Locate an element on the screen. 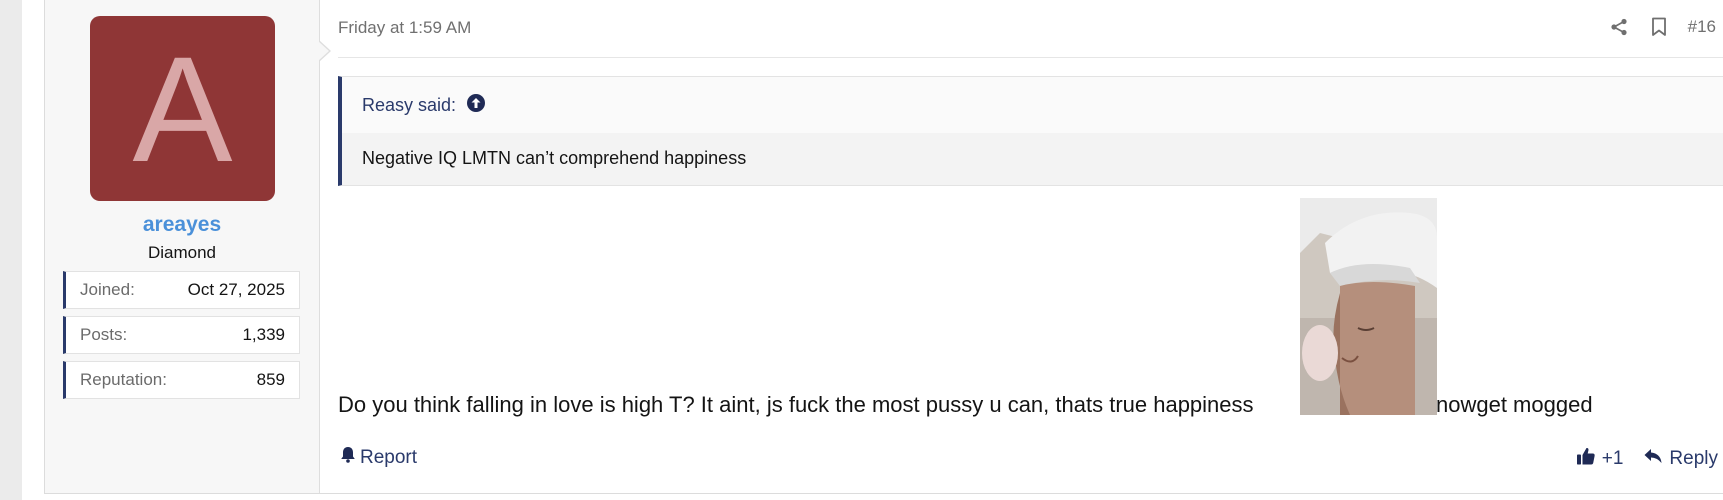 Image resolution: width=1723 pixels, height=500 pixels. stat-value: Oct 27, 2025 is located at coordinates (236, 289).